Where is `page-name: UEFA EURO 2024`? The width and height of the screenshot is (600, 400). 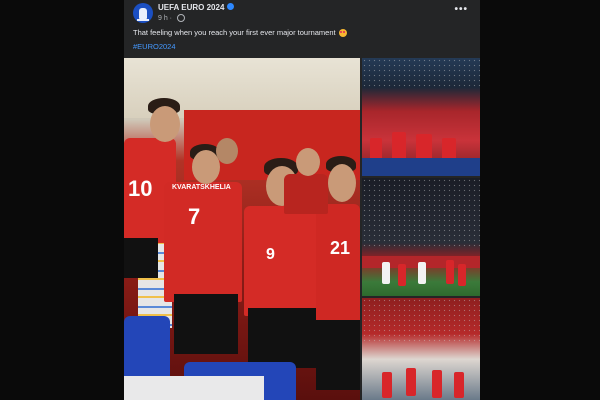 page-name: UEFA EURO 2024 is located at coordinates (191, 7).